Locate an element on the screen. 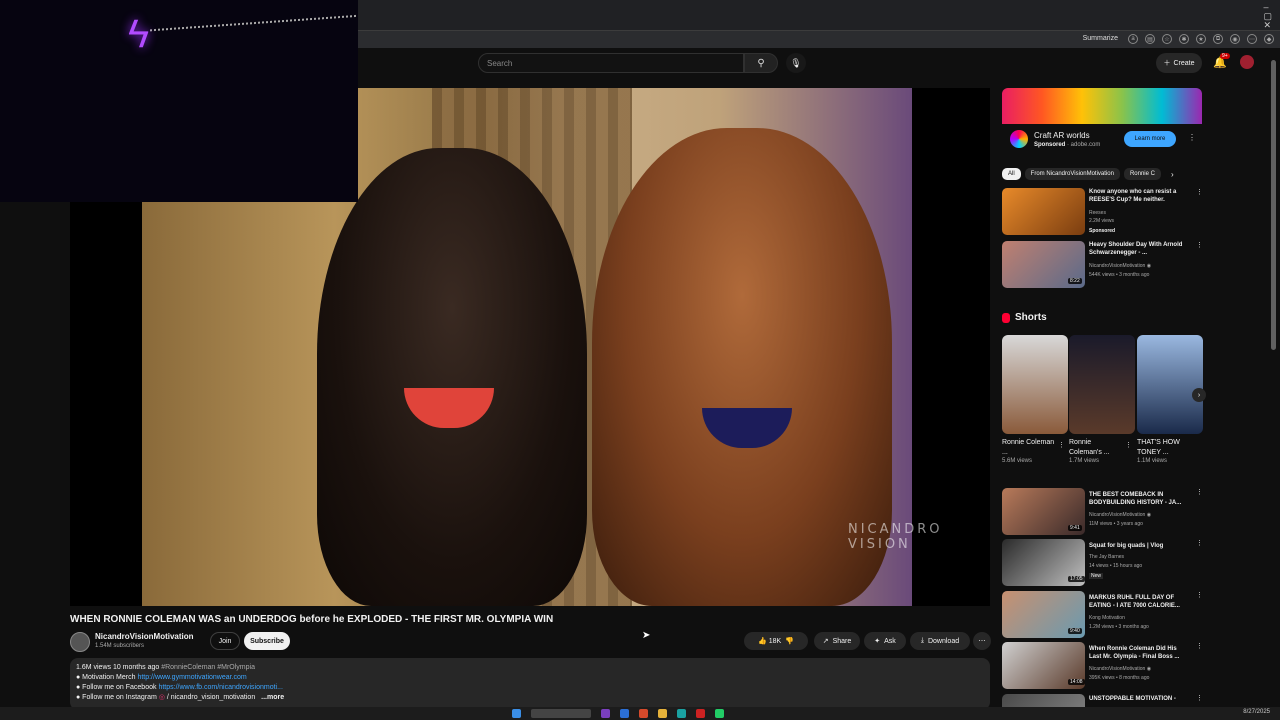 The height and width of the screenshot is (720, 1280). recommendation-item: UNSTOPPABLE MOTIVATION - ⋮ is located at coordinates (1102, 700).